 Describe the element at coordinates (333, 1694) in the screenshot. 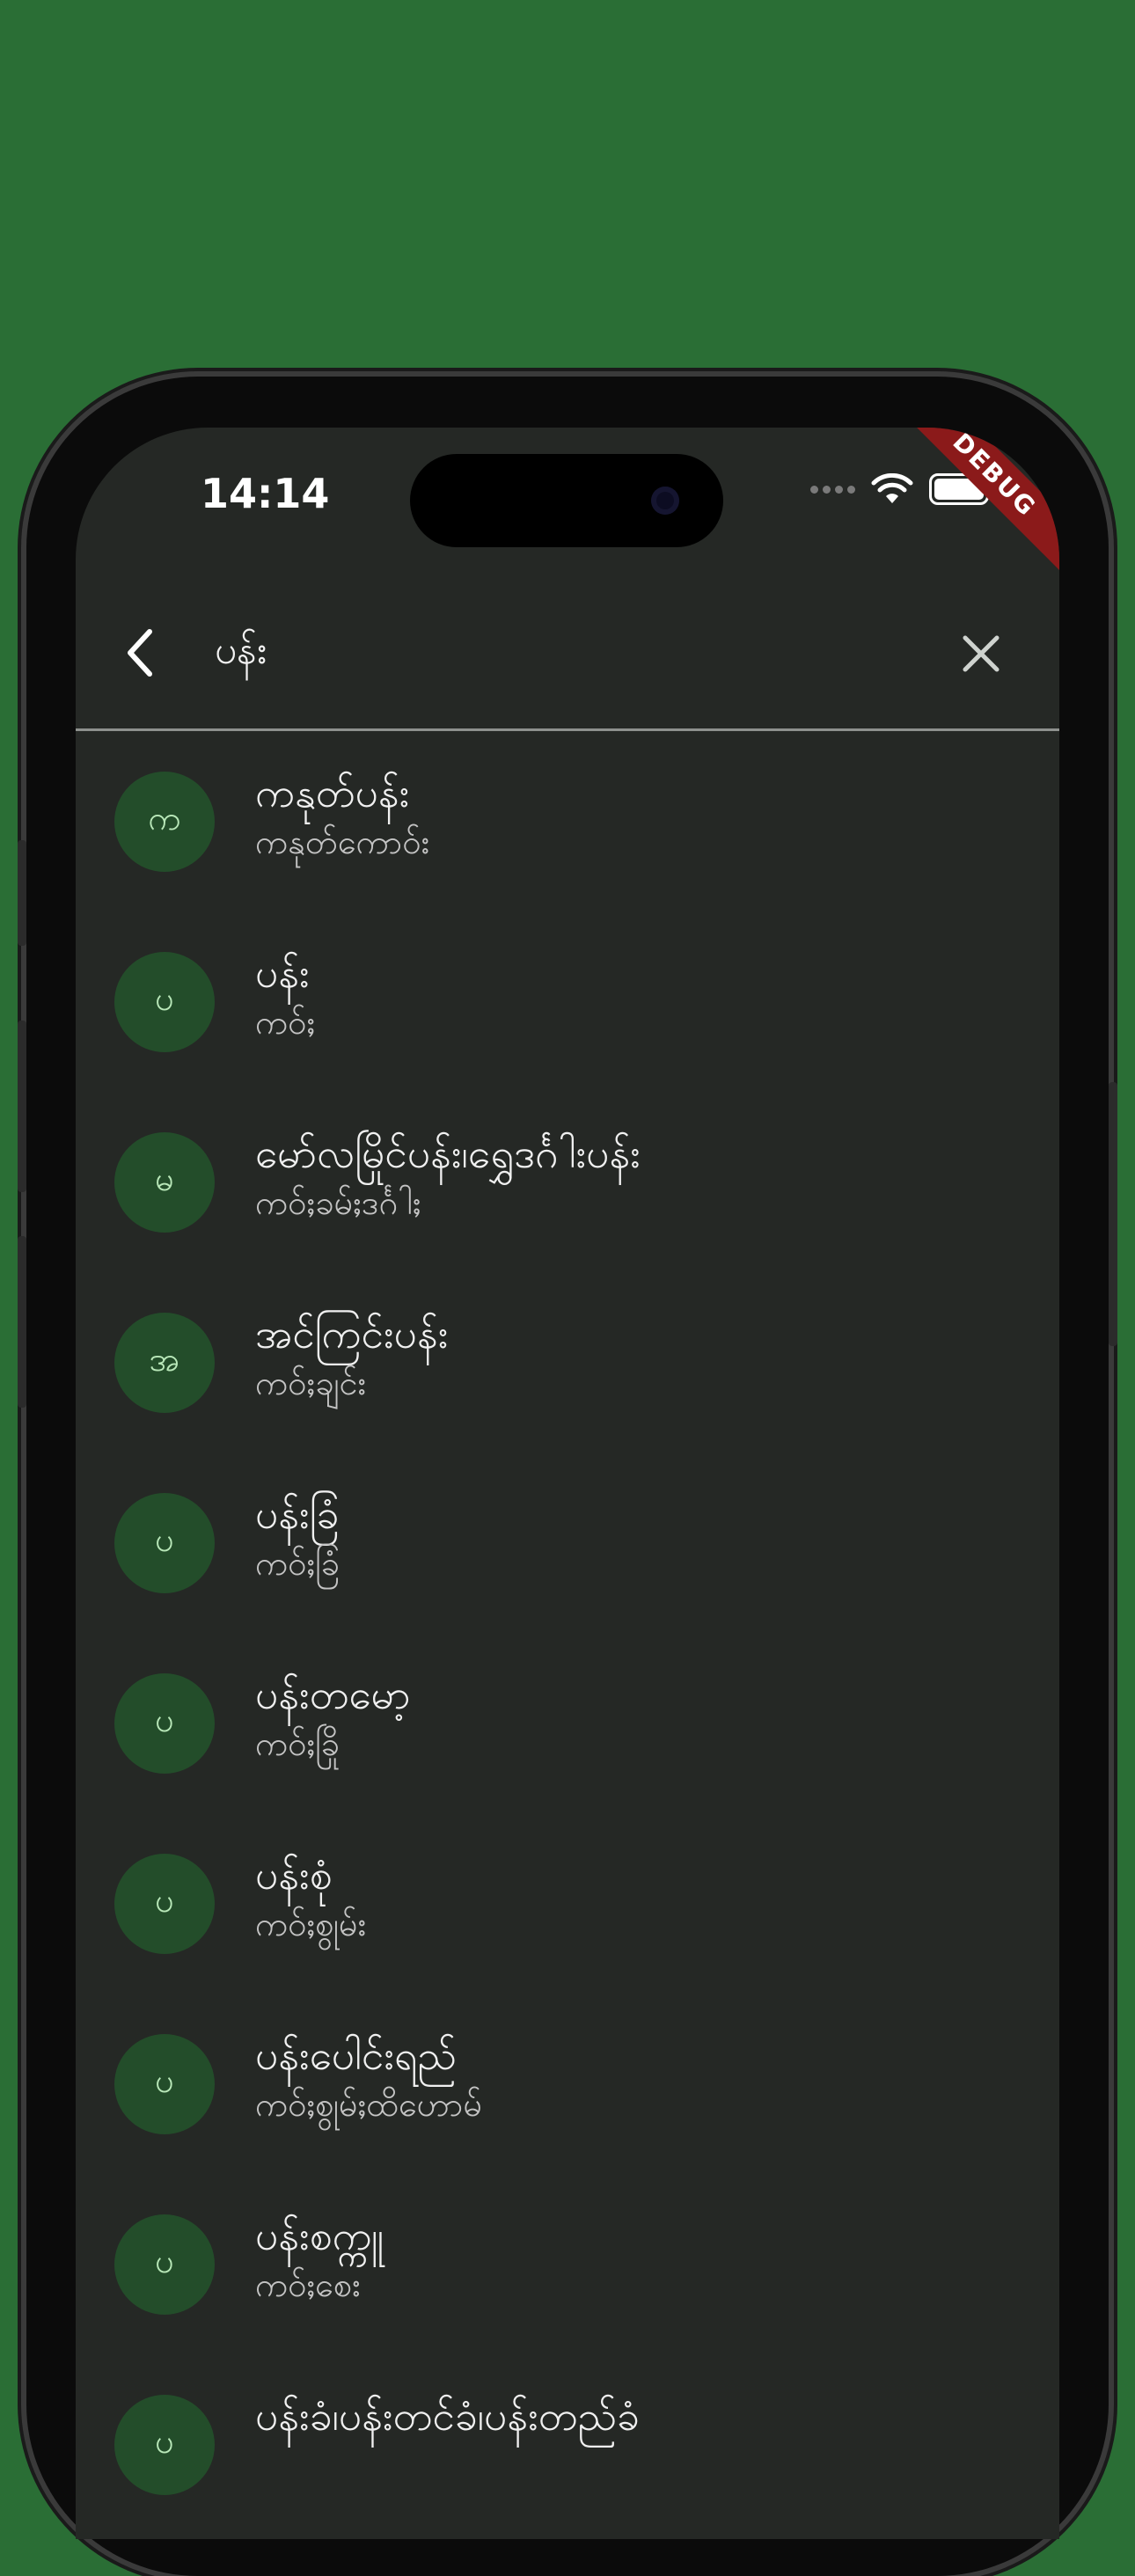

I see `item-title: ပန်းတမော့` at that location.